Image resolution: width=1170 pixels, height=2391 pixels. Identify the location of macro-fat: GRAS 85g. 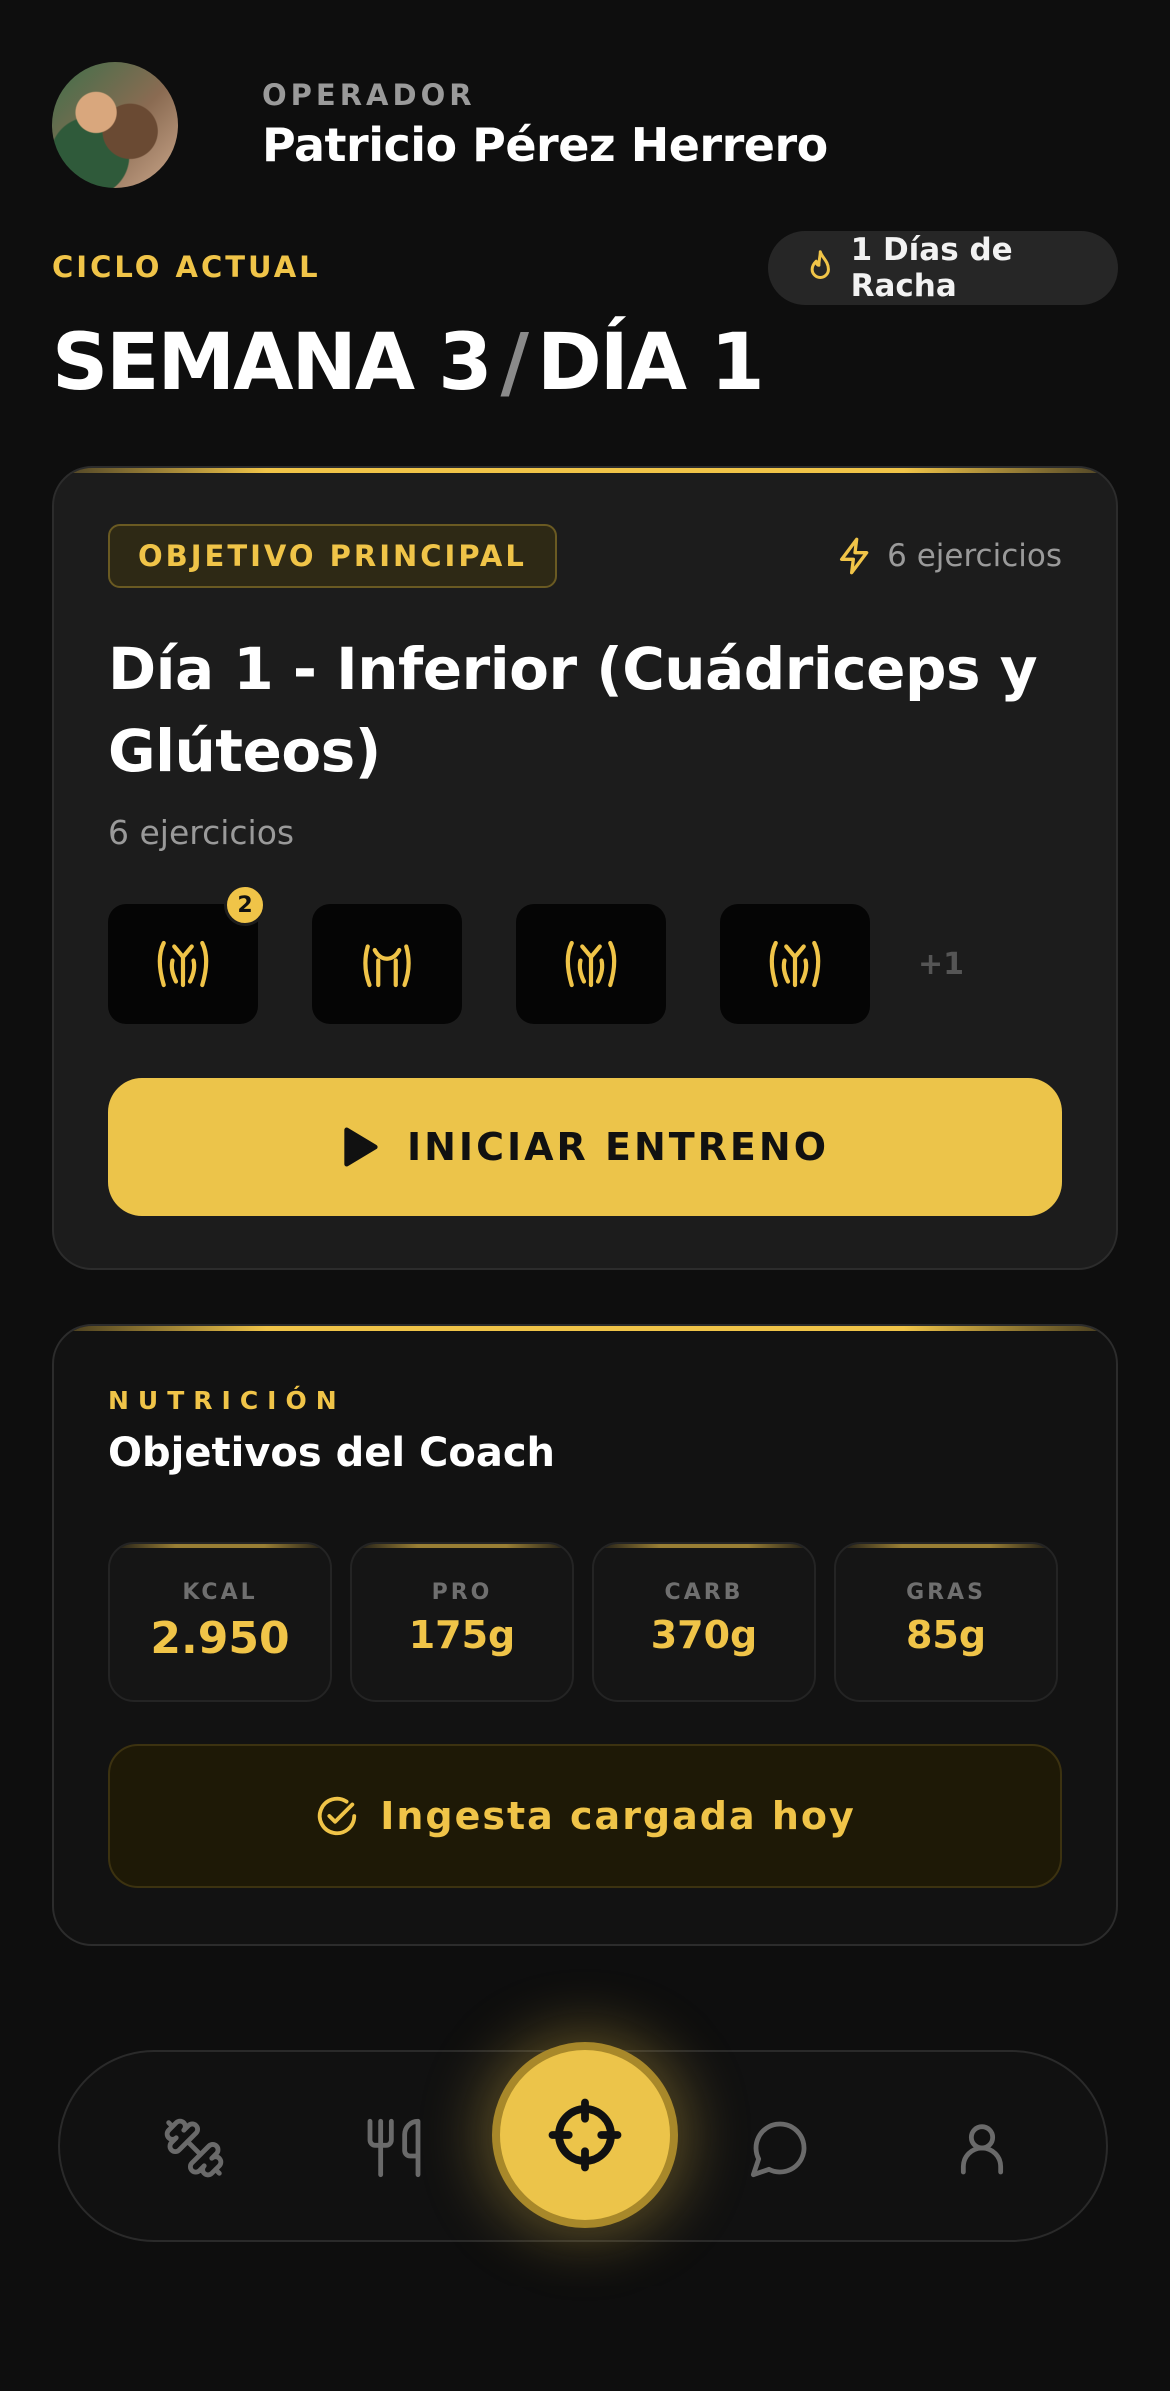
(946, 1622).